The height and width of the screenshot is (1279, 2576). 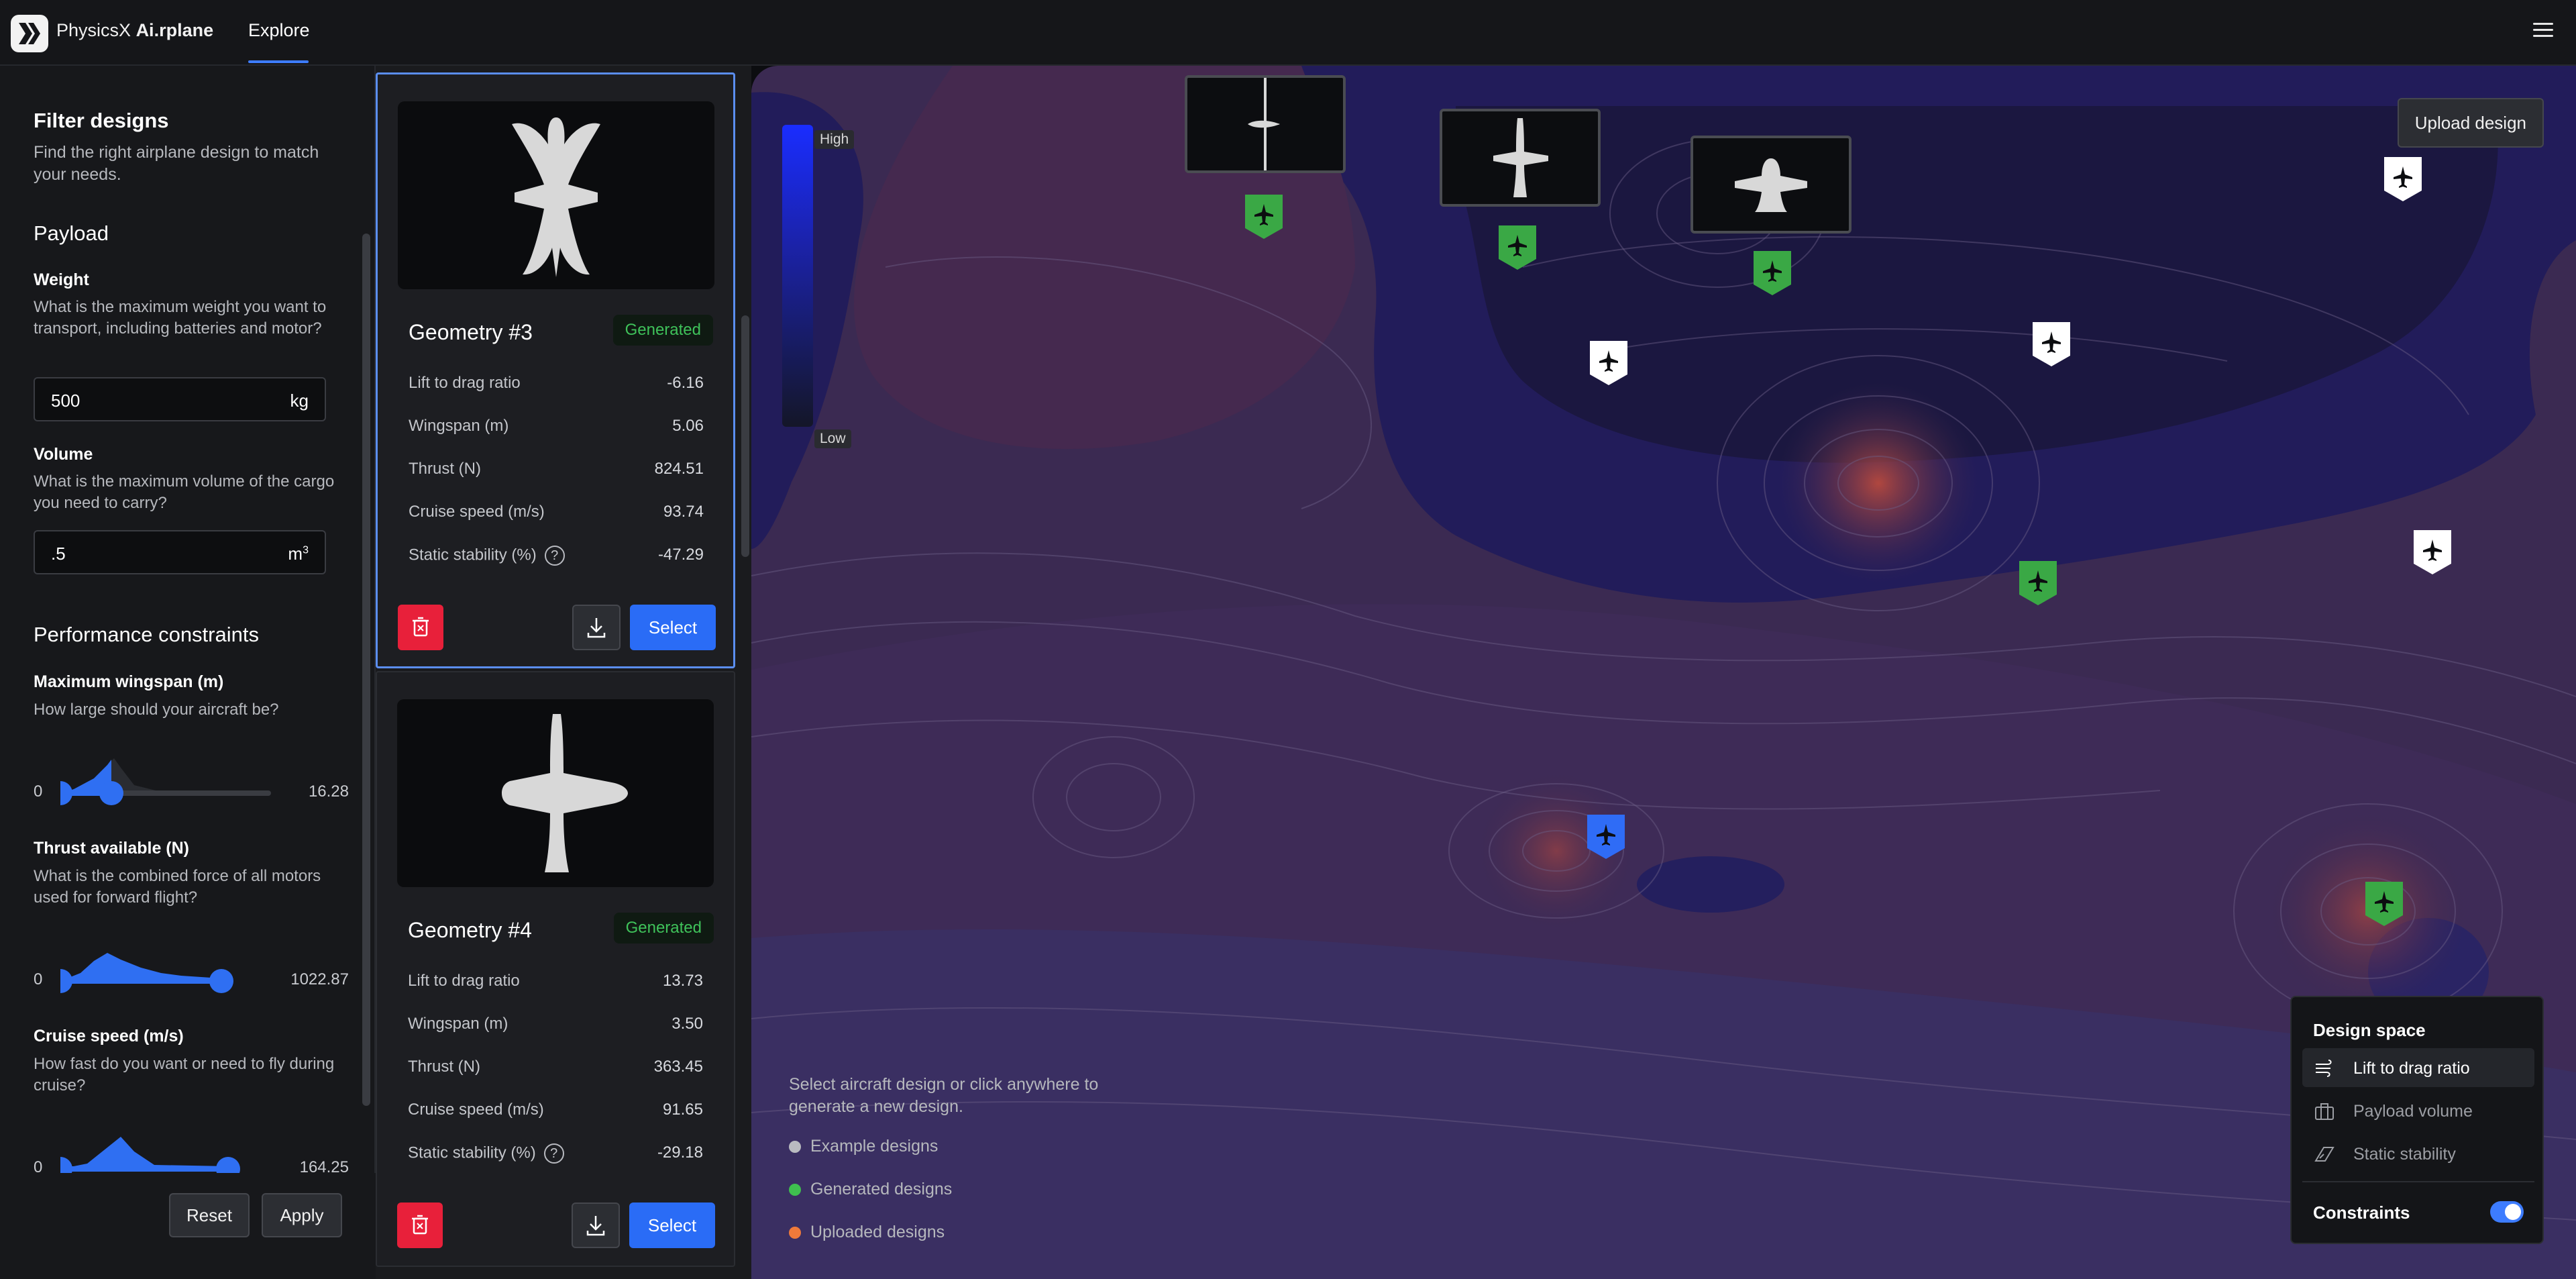 I want to click on trash-icon, so click(x=420, y=1225).